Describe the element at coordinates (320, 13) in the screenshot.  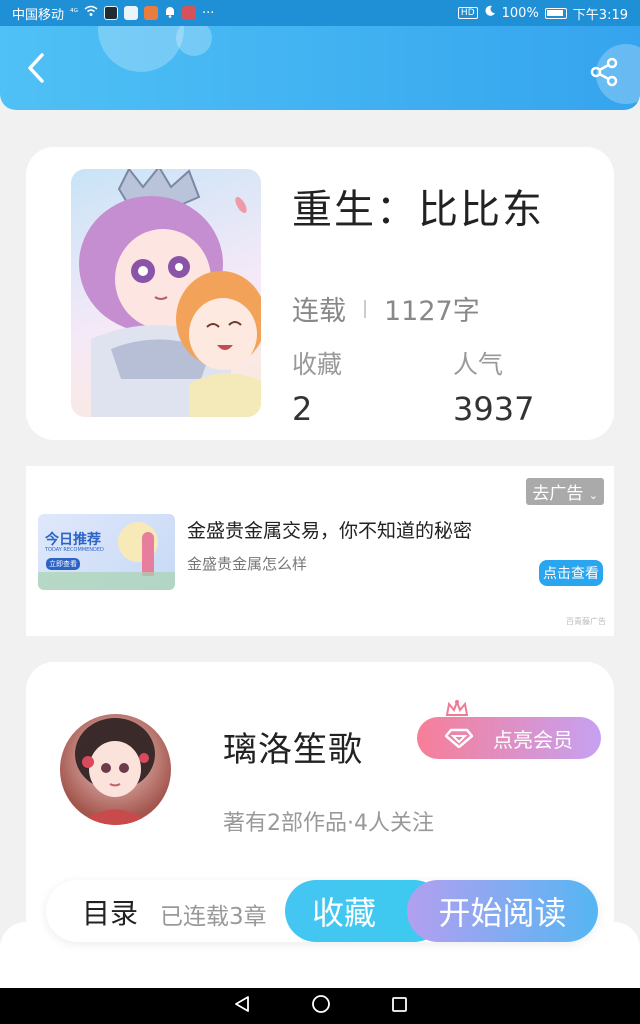
I see `status-bar: 中国移动 ⁴ᴳ ··· HD 100% 下午3:19` at that location.